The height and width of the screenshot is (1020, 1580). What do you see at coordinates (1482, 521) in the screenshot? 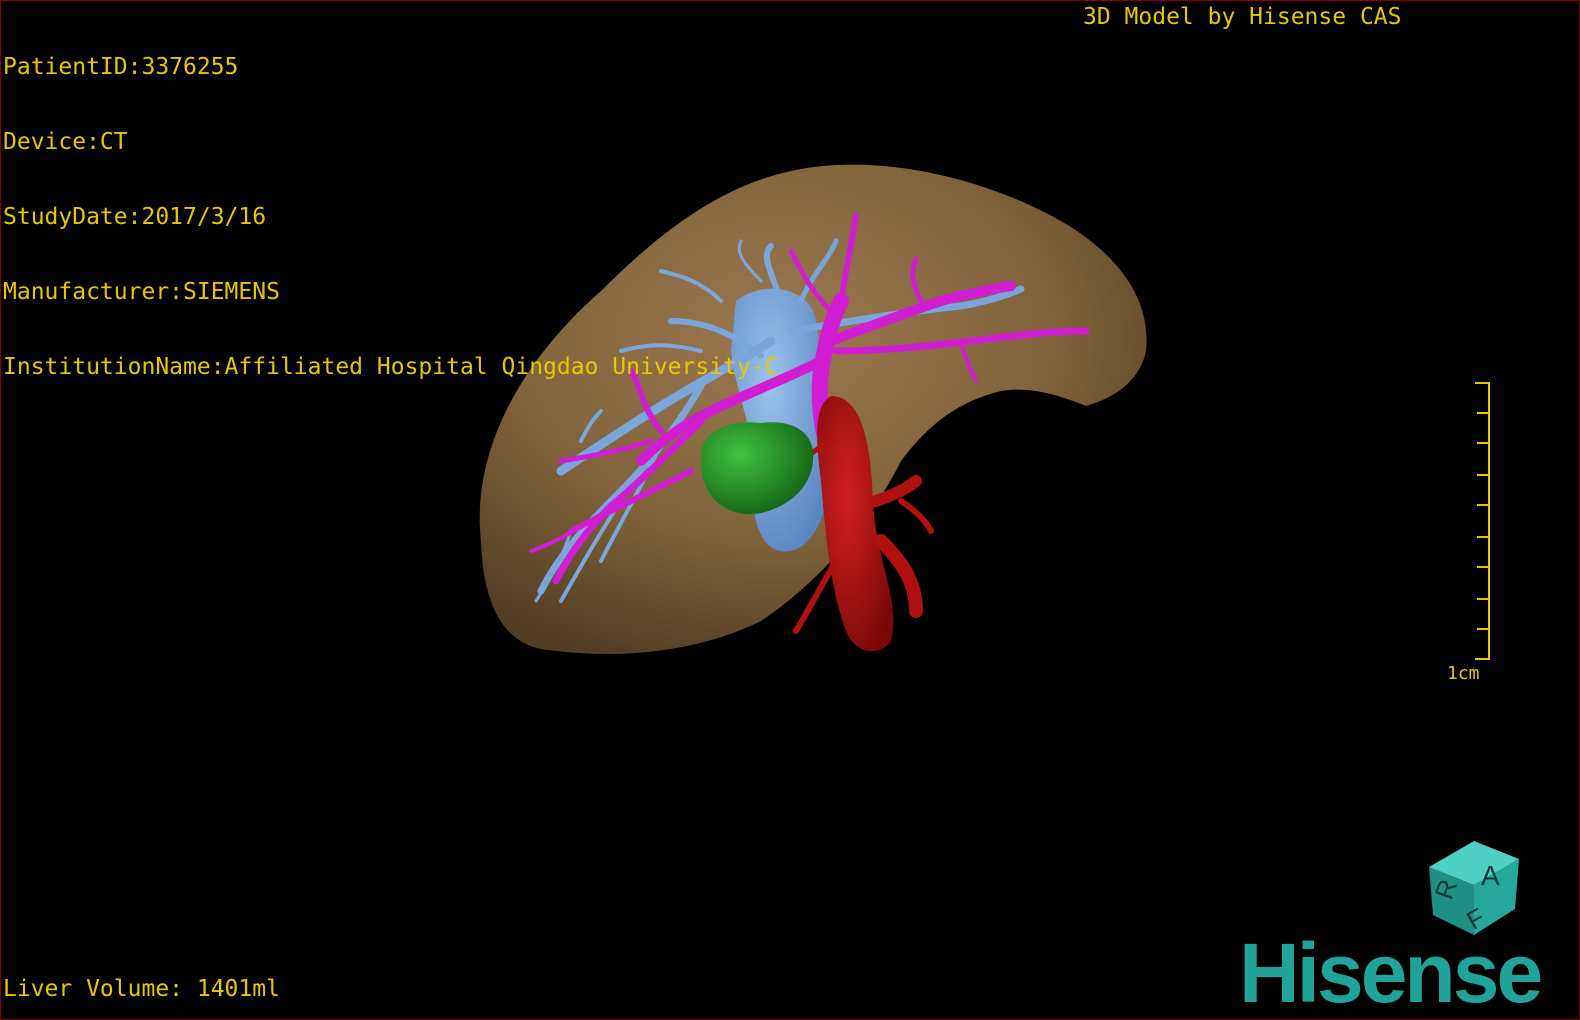
I see `scale-bar` at bounding box center [1482, 521].